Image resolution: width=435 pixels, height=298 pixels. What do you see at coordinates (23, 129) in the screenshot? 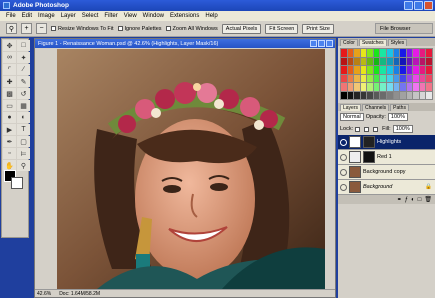
I see `type-tool-icon: T` at bounding box center [23, 129].